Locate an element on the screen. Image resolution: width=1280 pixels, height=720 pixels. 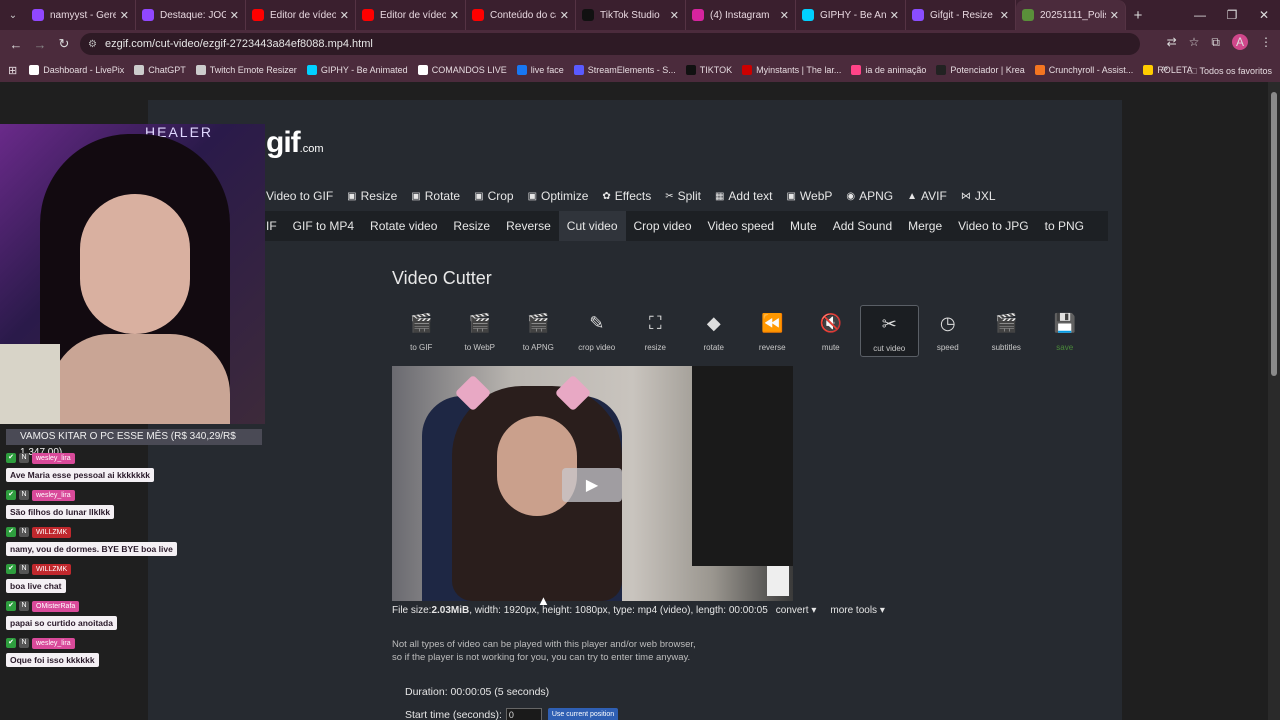
bookmark-item: ChatGPT is located at coordinates (160, 70).